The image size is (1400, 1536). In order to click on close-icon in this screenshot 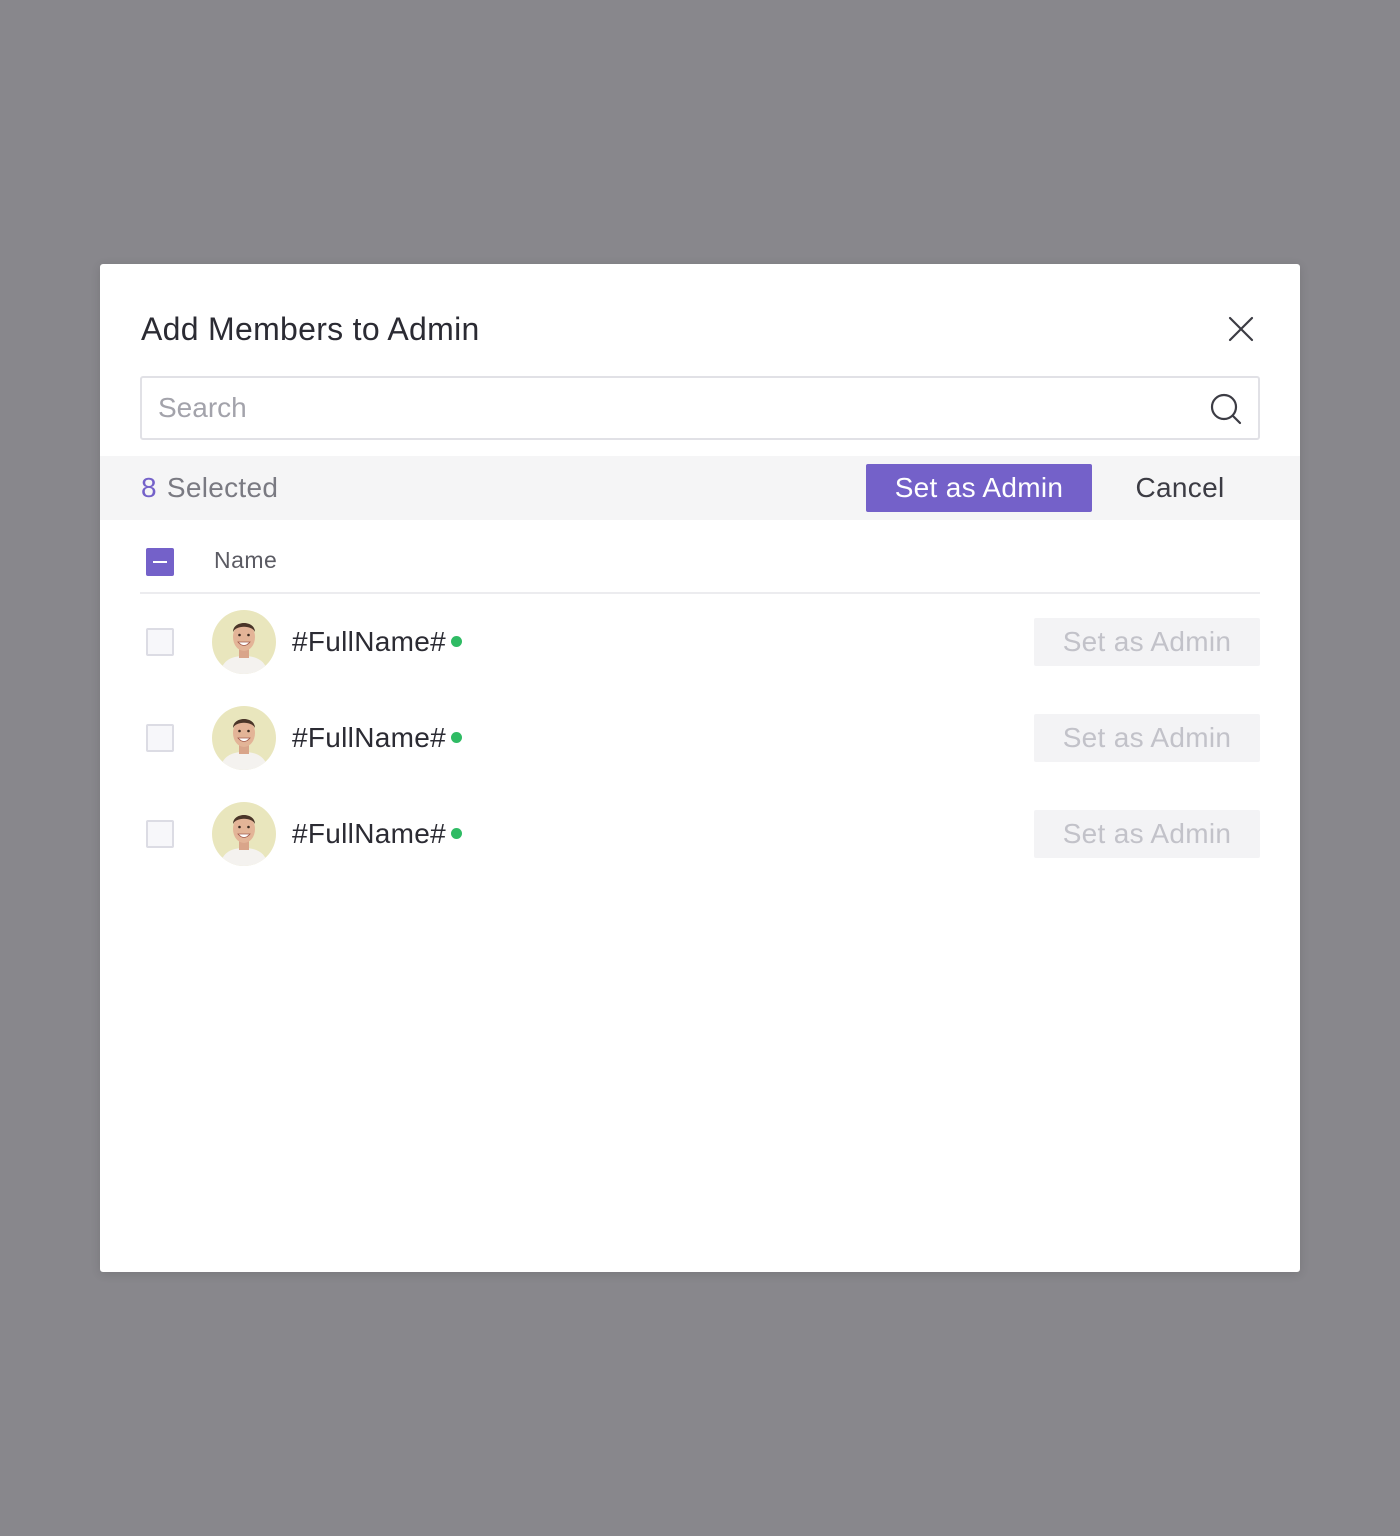, I will do `click(1241, 329)`.